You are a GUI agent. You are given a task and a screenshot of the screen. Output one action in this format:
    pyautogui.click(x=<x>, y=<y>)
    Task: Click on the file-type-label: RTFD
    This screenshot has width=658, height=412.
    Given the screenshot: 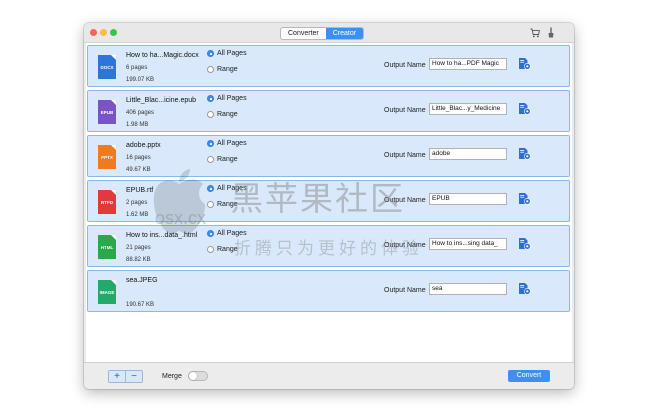 What is the action you would take?
    pyautogui.click(x=107, y=202)
    